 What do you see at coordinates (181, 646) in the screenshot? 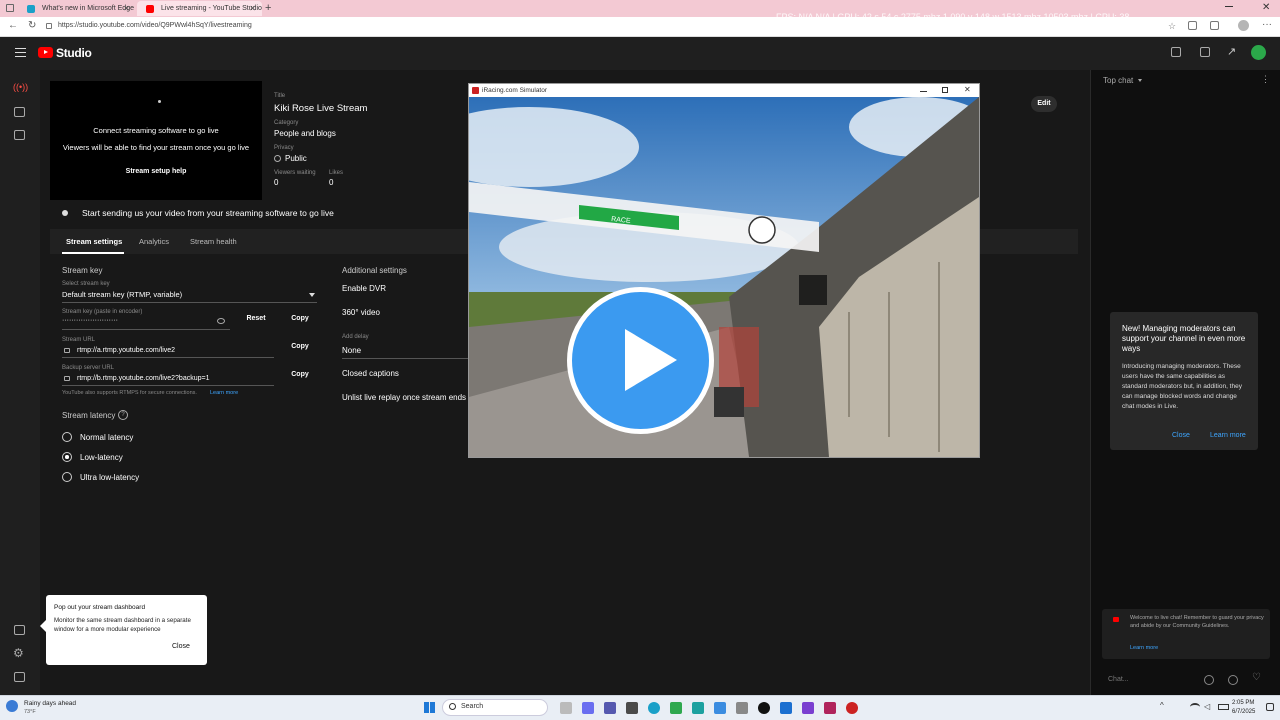
I see `popout-close-button: Close` at bounding box center [181, 646].